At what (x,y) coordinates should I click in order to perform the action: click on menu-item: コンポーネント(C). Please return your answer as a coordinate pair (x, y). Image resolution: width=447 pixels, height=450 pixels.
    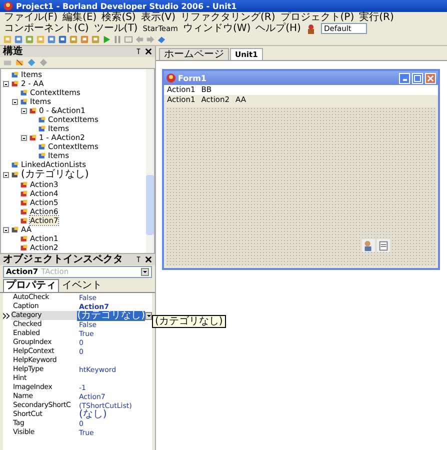
    Looking at the image, I should click on (46, 28).